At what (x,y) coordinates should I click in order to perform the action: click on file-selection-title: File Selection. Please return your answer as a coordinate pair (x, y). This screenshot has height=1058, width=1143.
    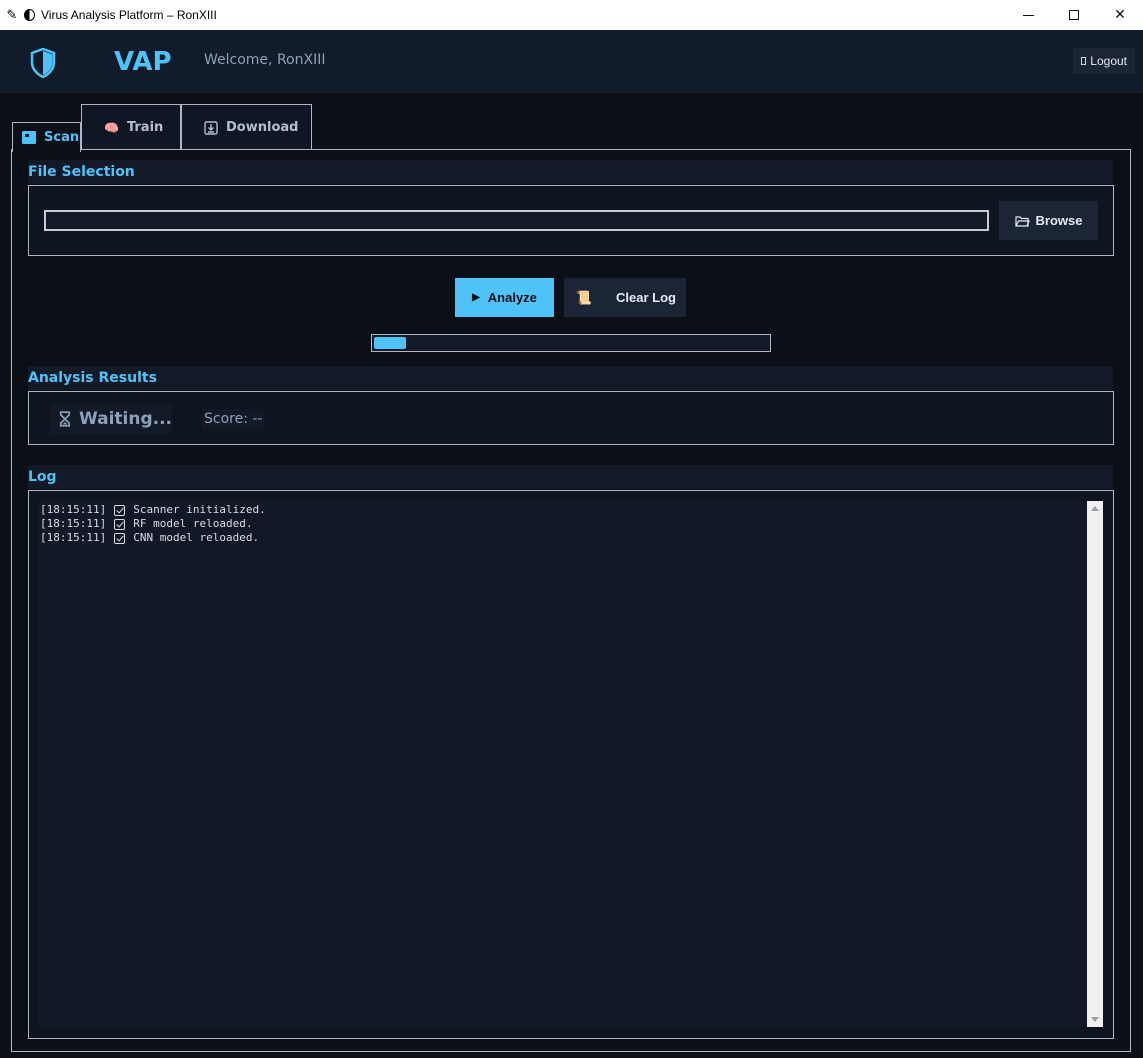
    Looking at the image, I should click on (570, 172).